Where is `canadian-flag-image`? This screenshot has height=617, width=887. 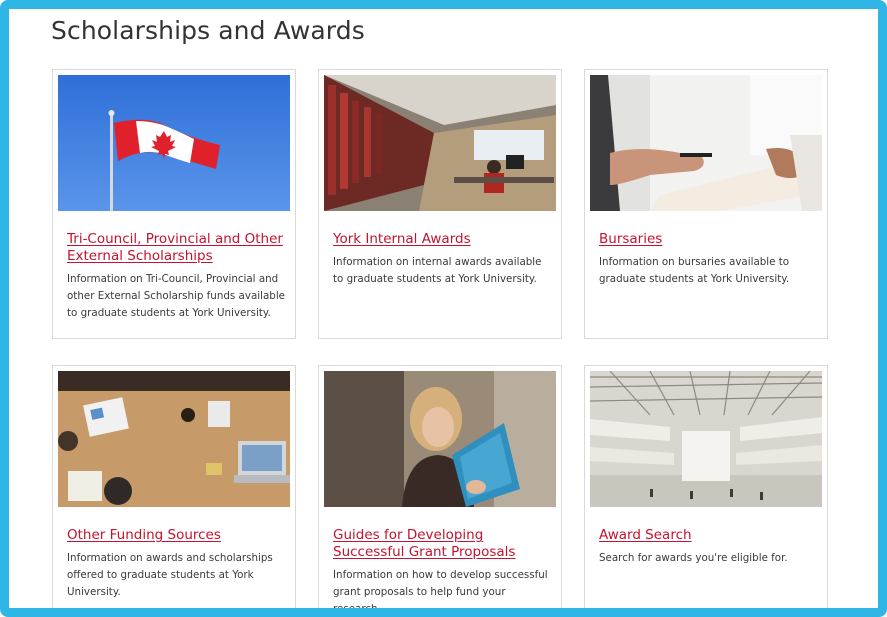 canadian-flag-image is located at coordinates (174, 143).